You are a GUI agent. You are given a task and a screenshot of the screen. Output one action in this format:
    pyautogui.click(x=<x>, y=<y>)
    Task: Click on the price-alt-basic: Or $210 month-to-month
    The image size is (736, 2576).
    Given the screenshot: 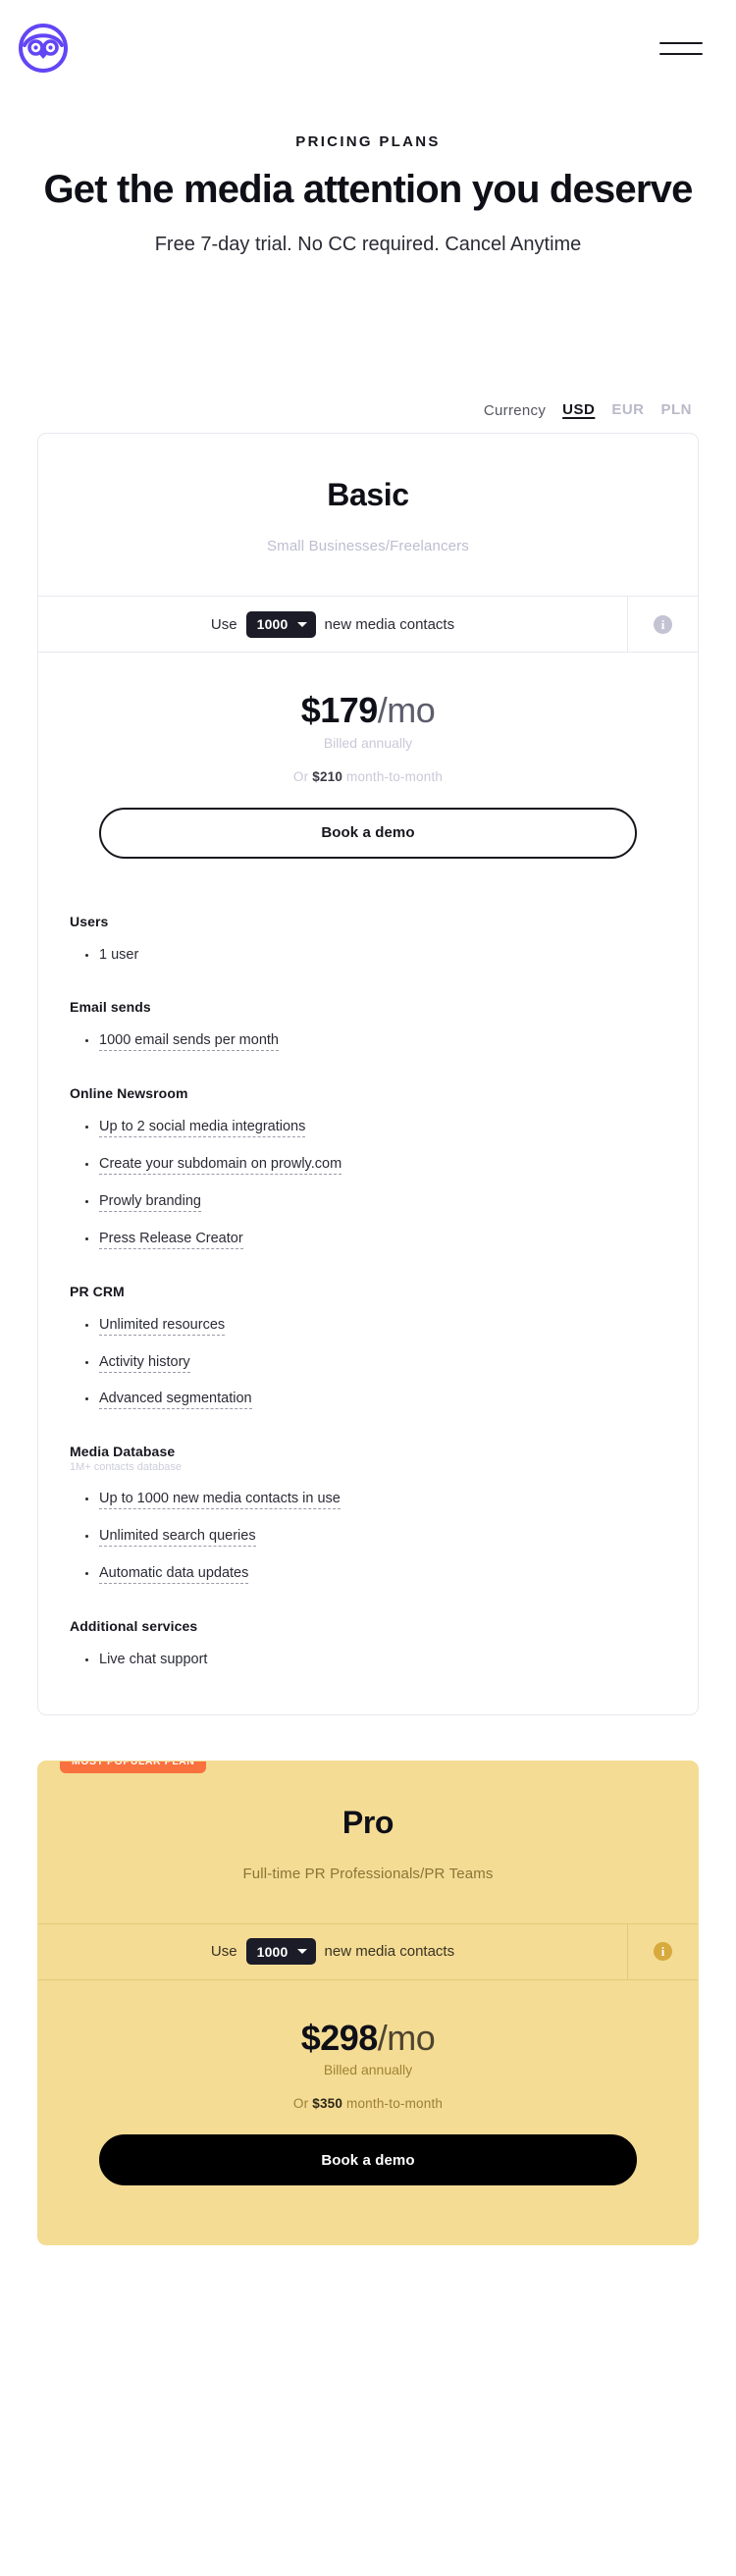 What is the action you would take?
    pyautogui.click(x=368, y=776)
    